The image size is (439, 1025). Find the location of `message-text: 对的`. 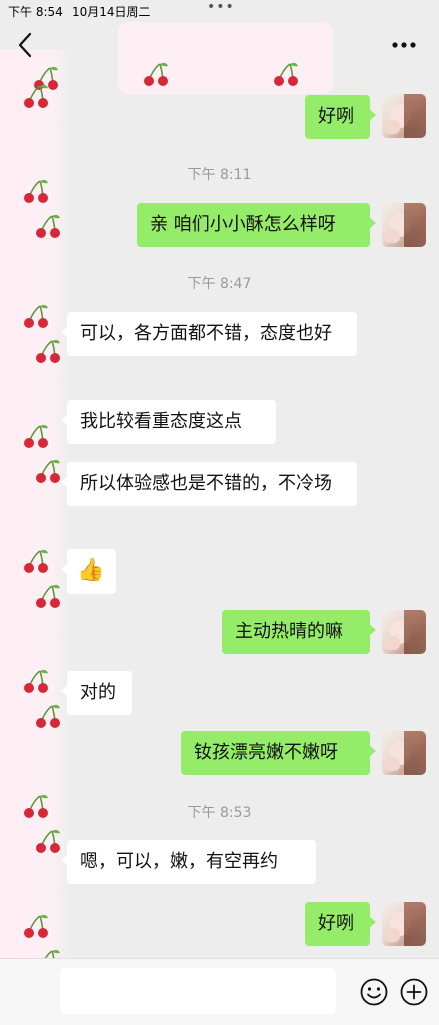

message-text: 对的 is located at coordinates (98, 692).